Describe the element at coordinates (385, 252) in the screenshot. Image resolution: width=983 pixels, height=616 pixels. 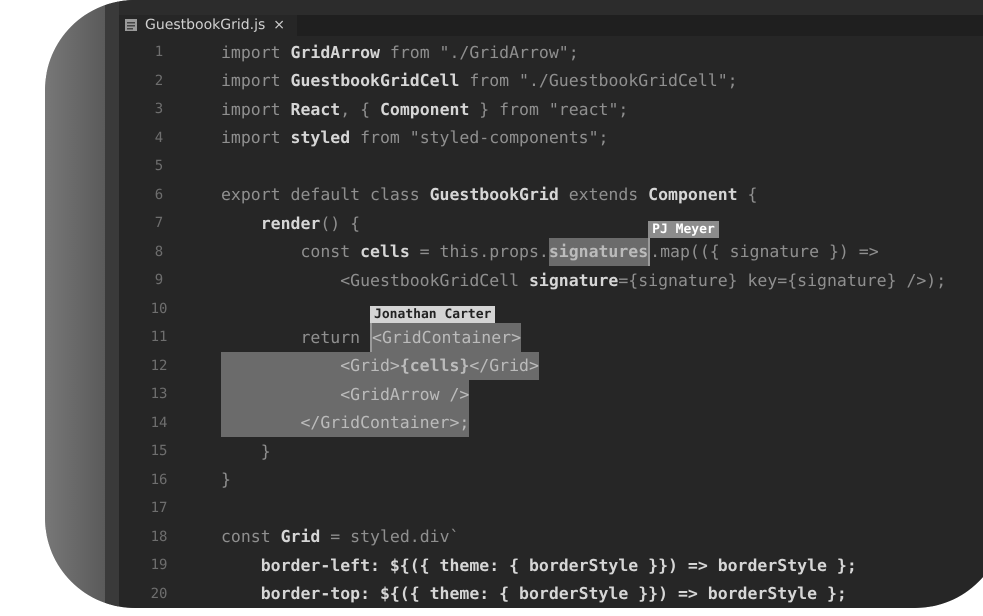
I see `code-text: cells` at that location.